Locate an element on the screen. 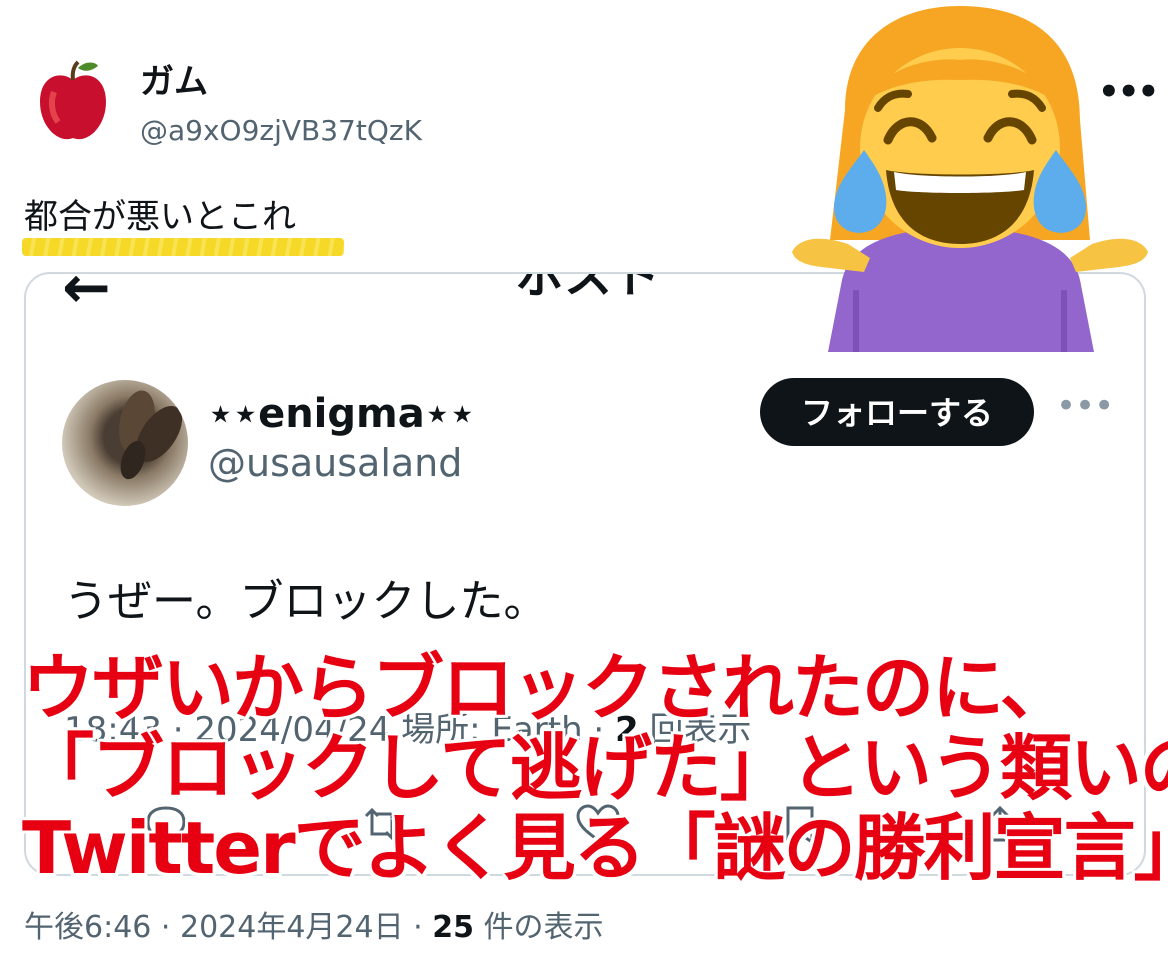 The width and height of the screenshot is (1168, 968). user-handle: @a9xO9zjVB37tQzK is located at coordinates (281, 131).